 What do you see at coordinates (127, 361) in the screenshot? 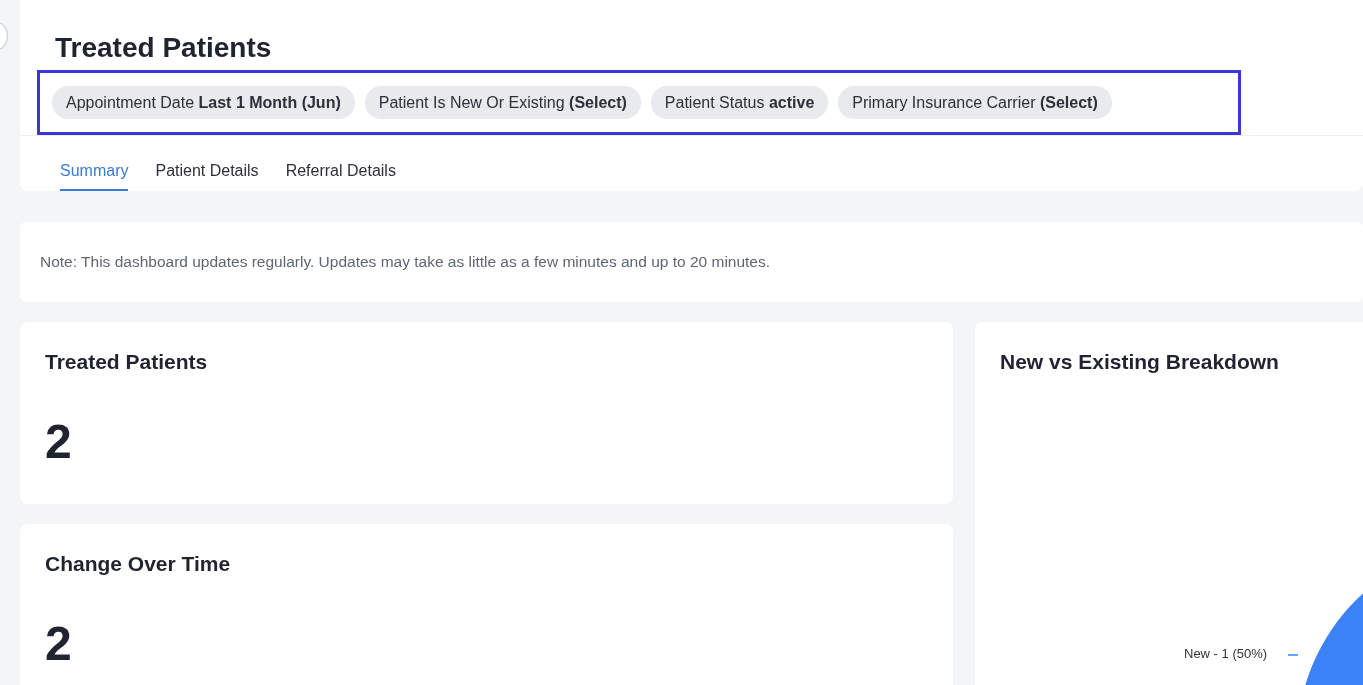
I see `card-title: Treated Patients` at bounding box center [127, 361].